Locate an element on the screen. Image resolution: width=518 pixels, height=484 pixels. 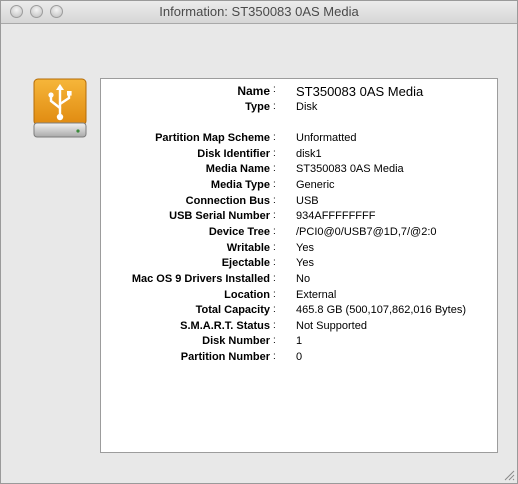
detail-row: Partition Map Scheme: Unformatted is located at coordinates (299, 140).